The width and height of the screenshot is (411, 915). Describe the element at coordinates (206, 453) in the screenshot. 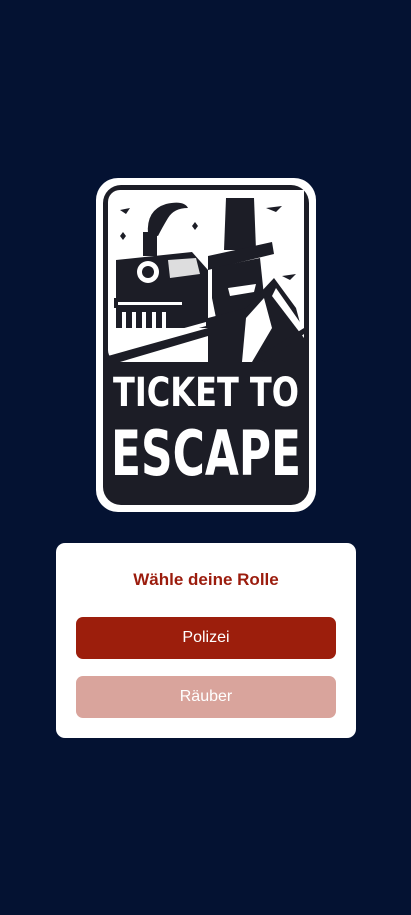

I see `logo-line-2: ESCAPE` at that location.